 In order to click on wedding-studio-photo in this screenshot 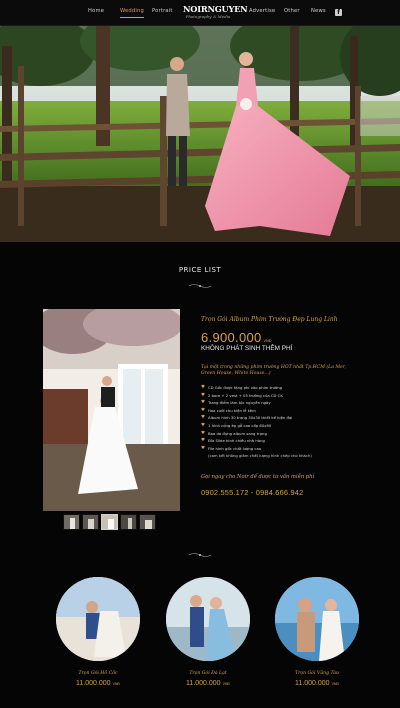, I will do `click(111, 410)`.